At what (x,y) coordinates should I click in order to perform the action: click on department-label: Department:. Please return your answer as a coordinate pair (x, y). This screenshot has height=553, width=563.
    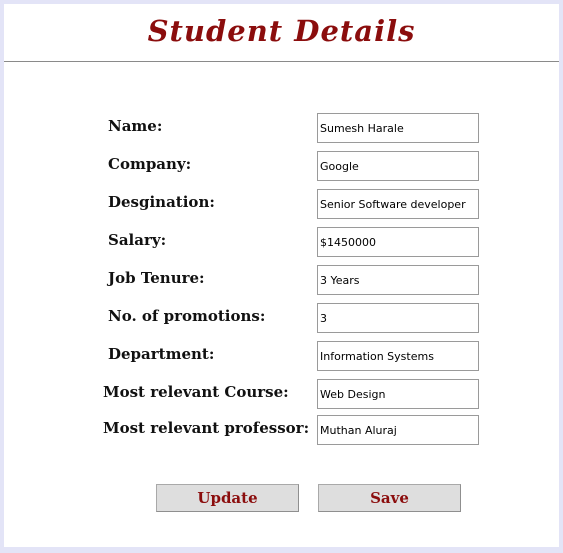
    Looking at the image, I should click on (161, 354).